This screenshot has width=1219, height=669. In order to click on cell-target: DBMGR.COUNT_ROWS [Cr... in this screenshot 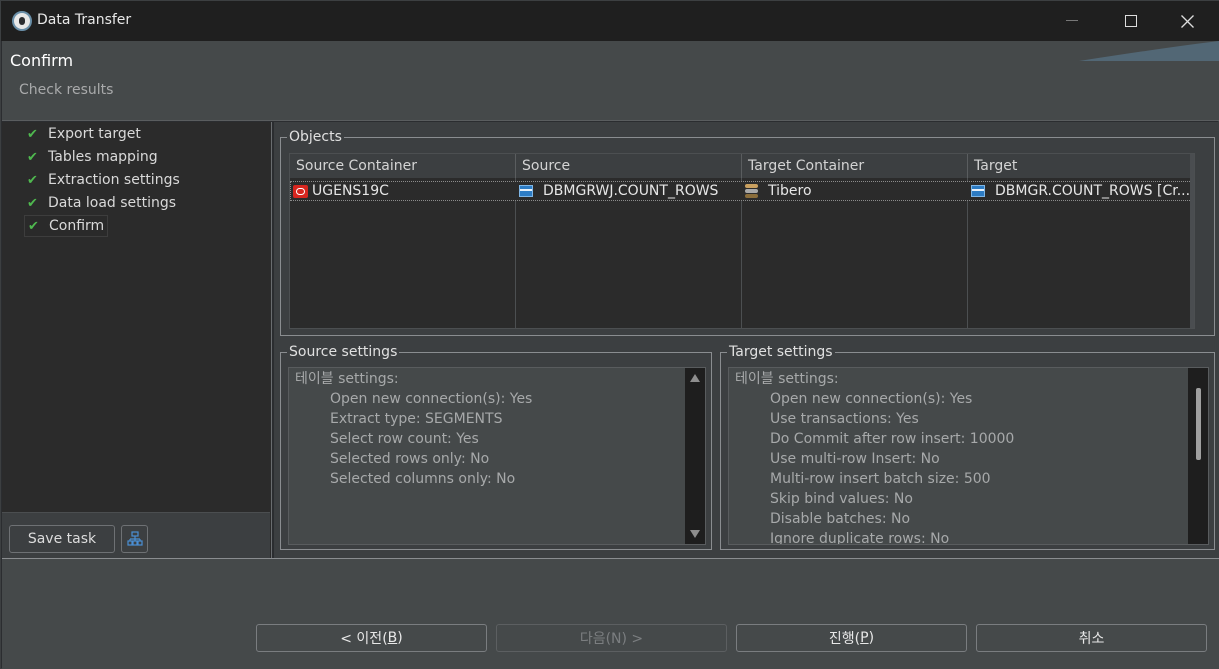, I will do `click(1079, 191)`.